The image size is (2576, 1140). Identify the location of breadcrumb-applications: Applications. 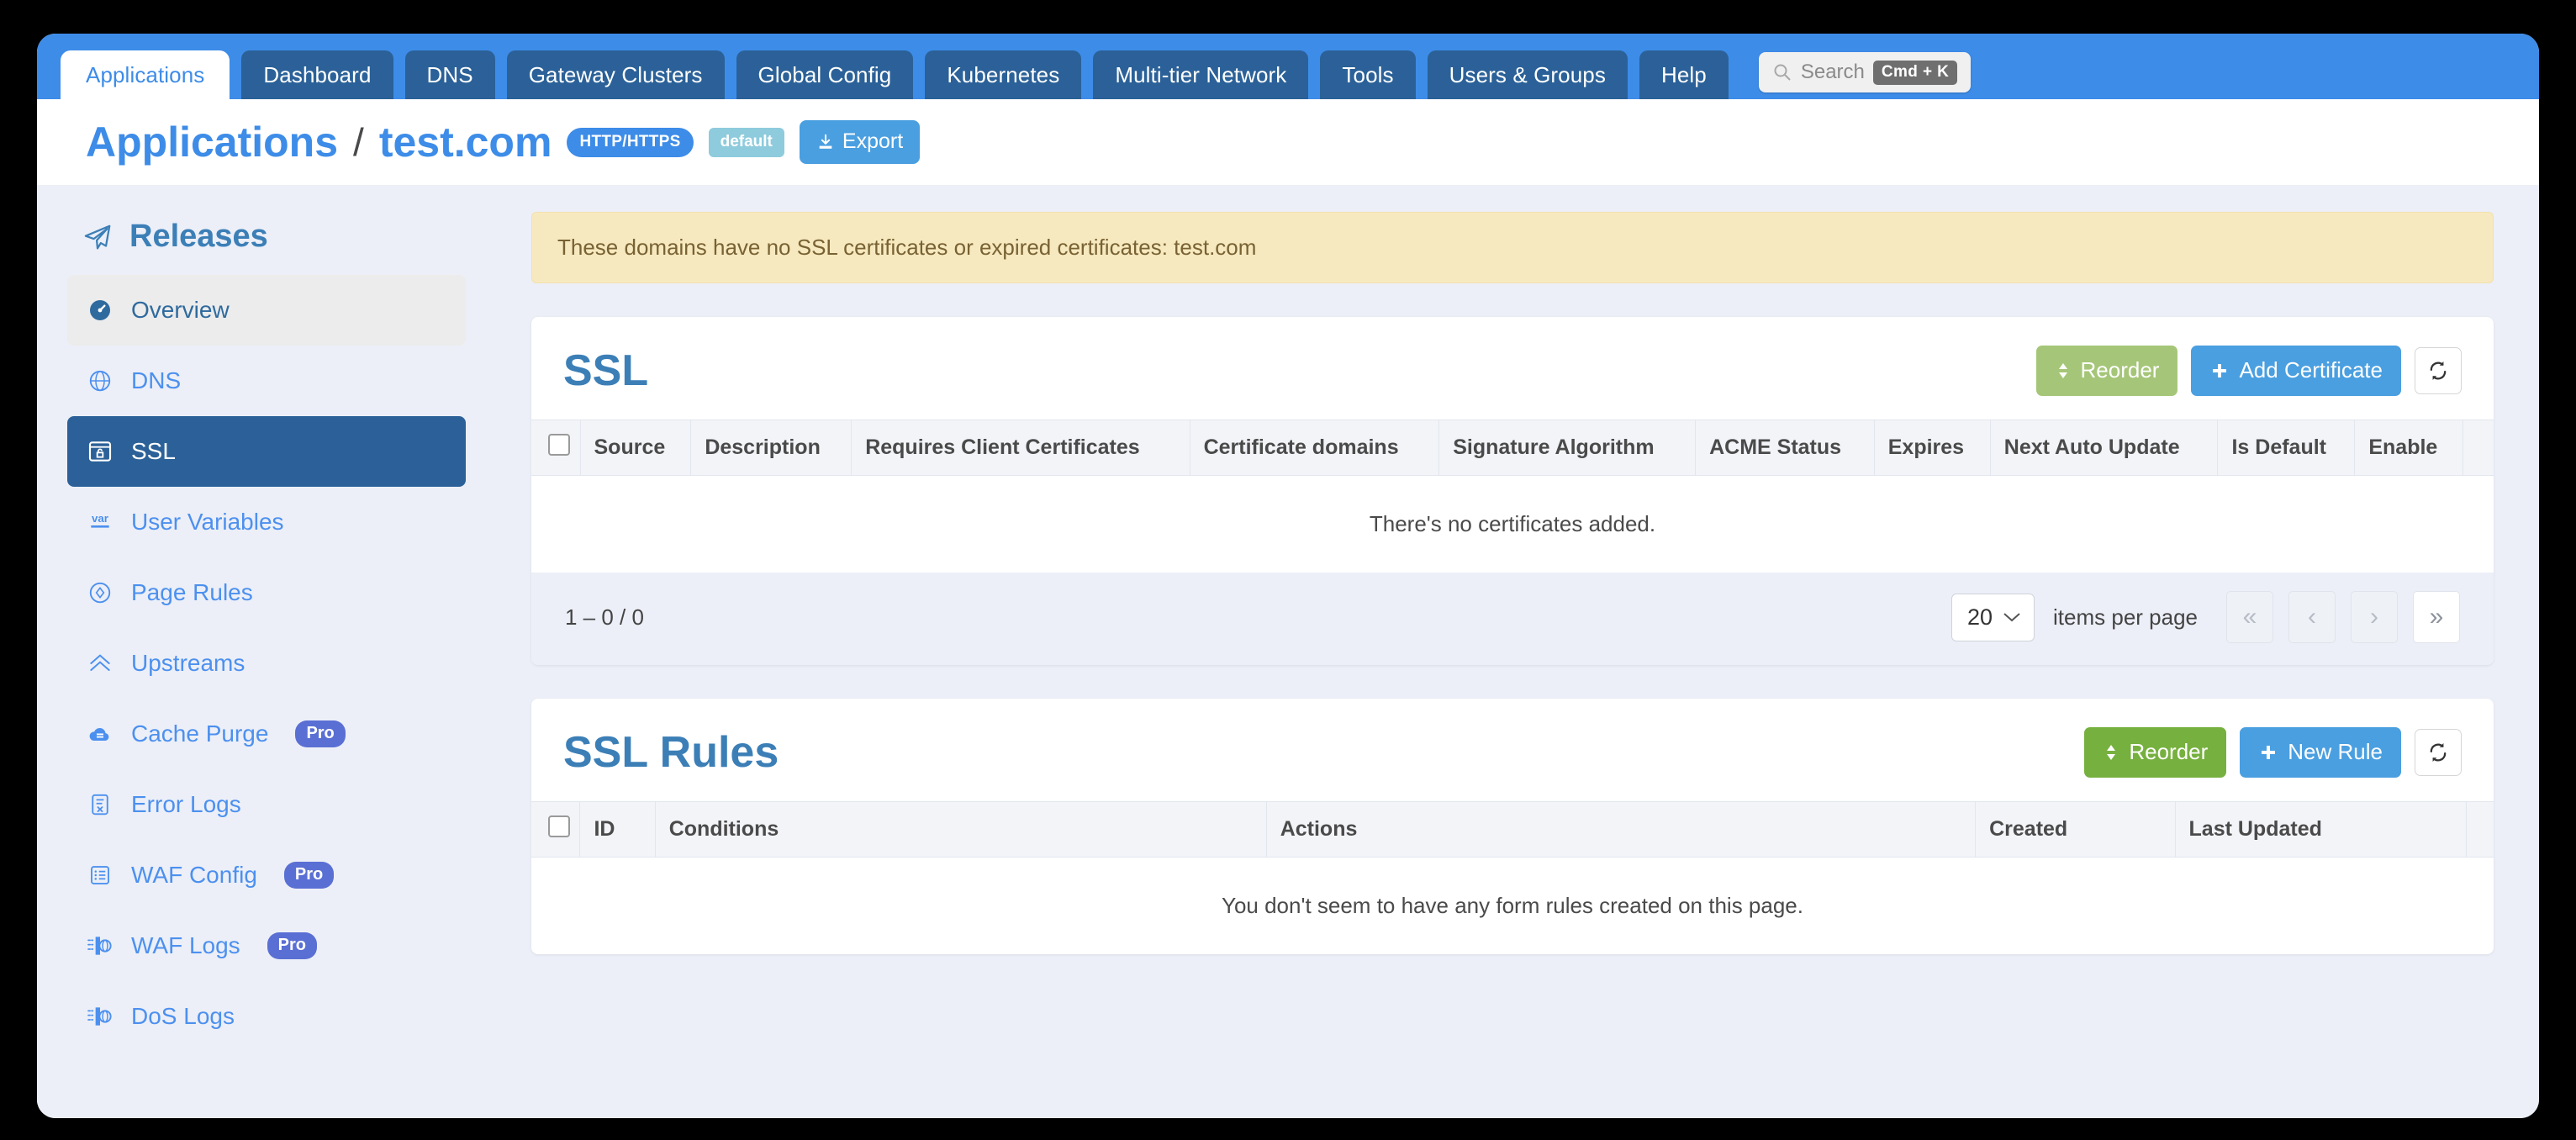
(212, 142).